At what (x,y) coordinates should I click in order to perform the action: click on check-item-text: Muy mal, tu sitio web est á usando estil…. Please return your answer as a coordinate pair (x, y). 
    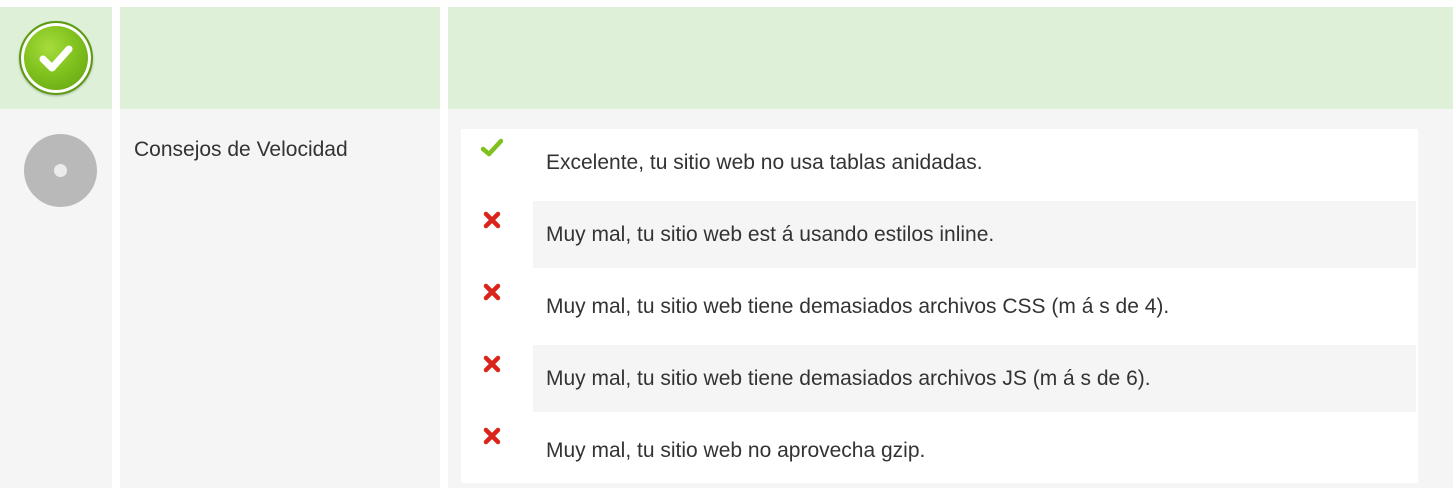
    Looking at the image, I should click on (770, 234).